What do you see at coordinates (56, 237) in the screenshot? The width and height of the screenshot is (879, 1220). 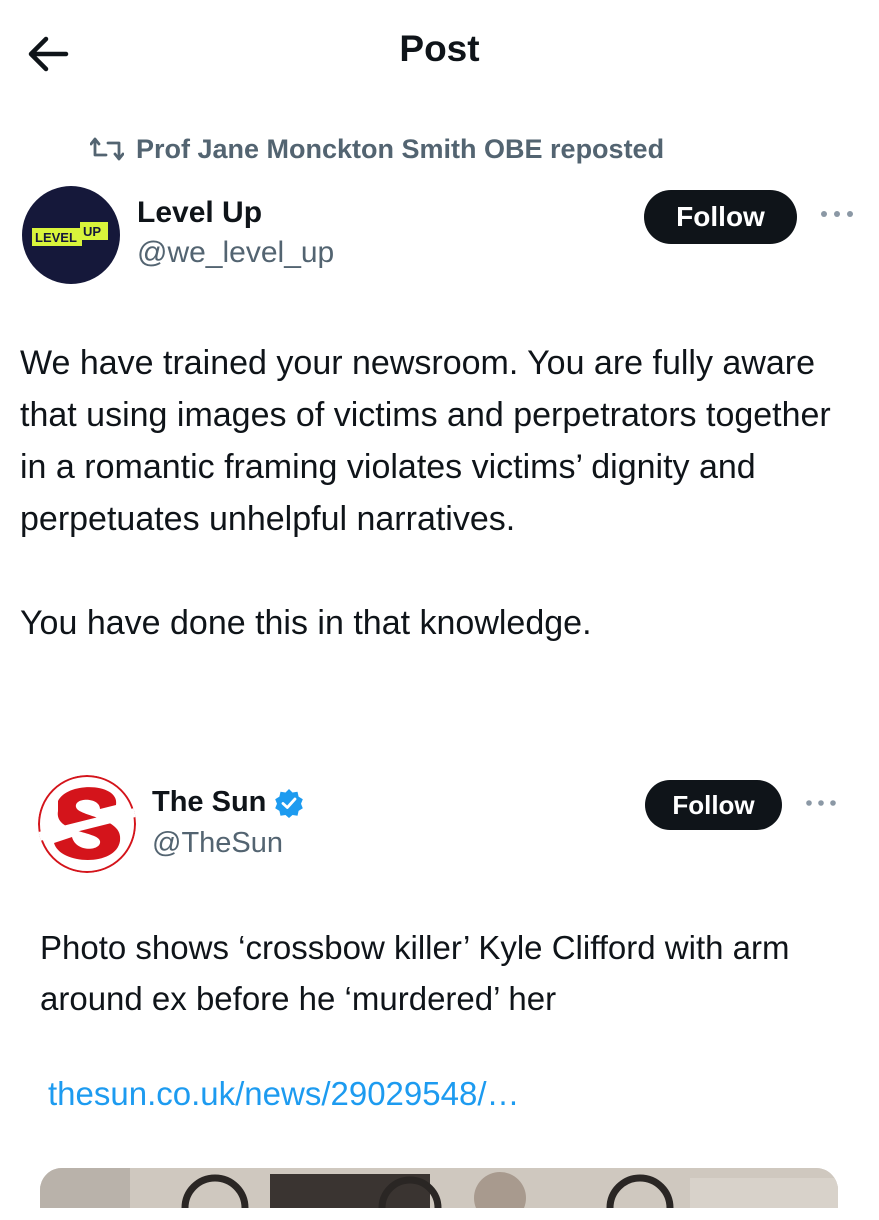 I see `svg-text: LEVEL` at bounding box center [56, 237].